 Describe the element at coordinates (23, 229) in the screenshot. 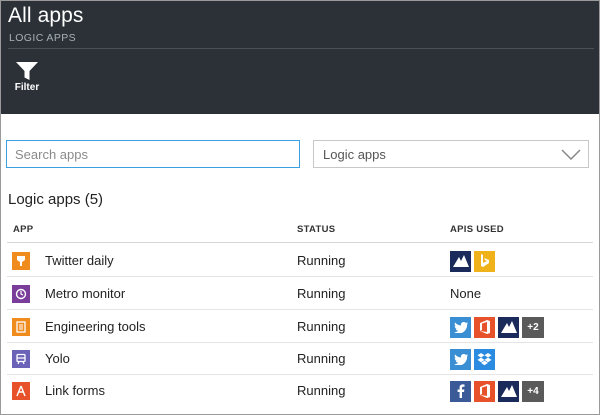

I see `column-header-app: APP` at that location.